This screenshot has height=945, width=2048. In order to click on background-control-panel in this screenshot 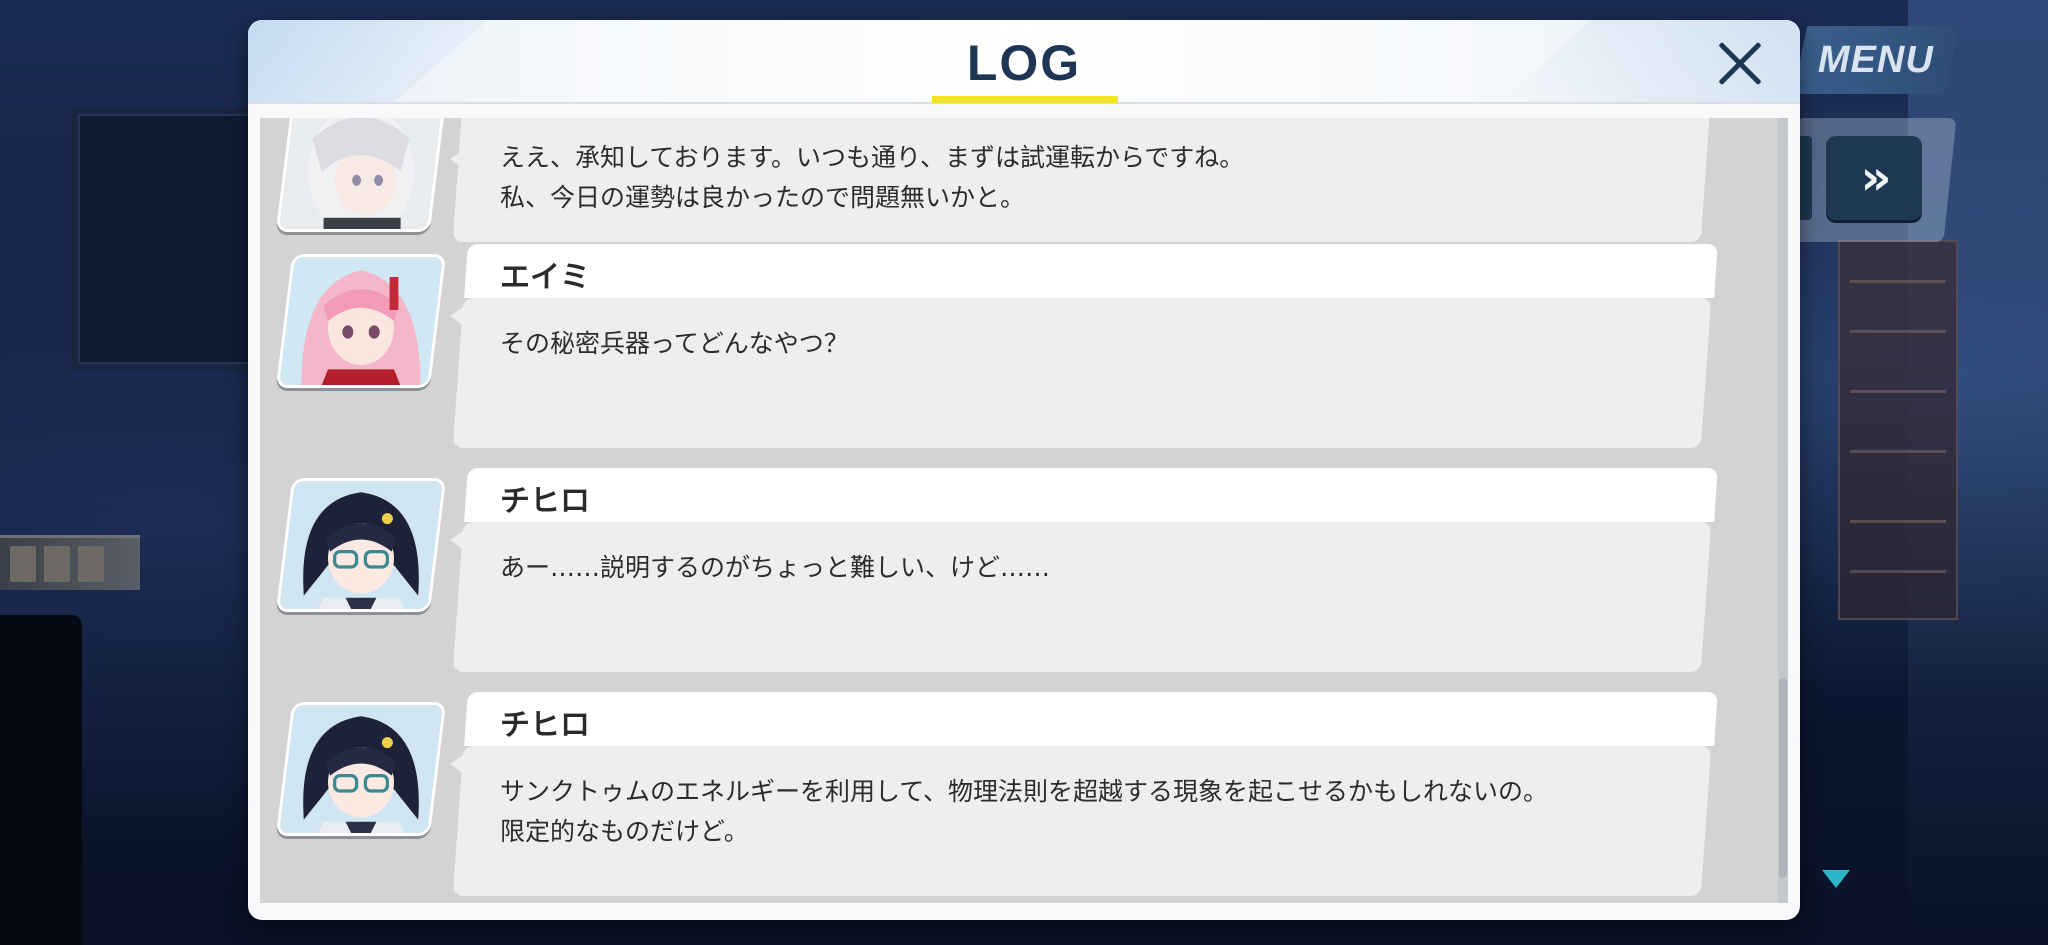, I will do `click(1898, 430)`.